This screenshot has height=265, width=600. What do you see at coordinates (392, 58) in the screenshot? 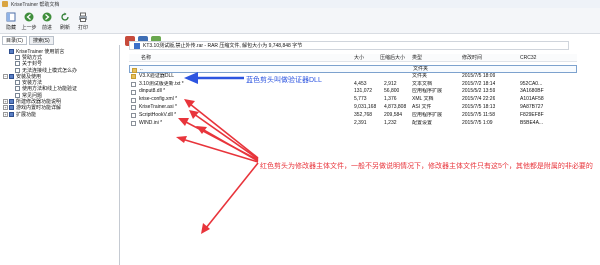
I see `column-packed: 压缩后大小` at bounding box center [392, 58].